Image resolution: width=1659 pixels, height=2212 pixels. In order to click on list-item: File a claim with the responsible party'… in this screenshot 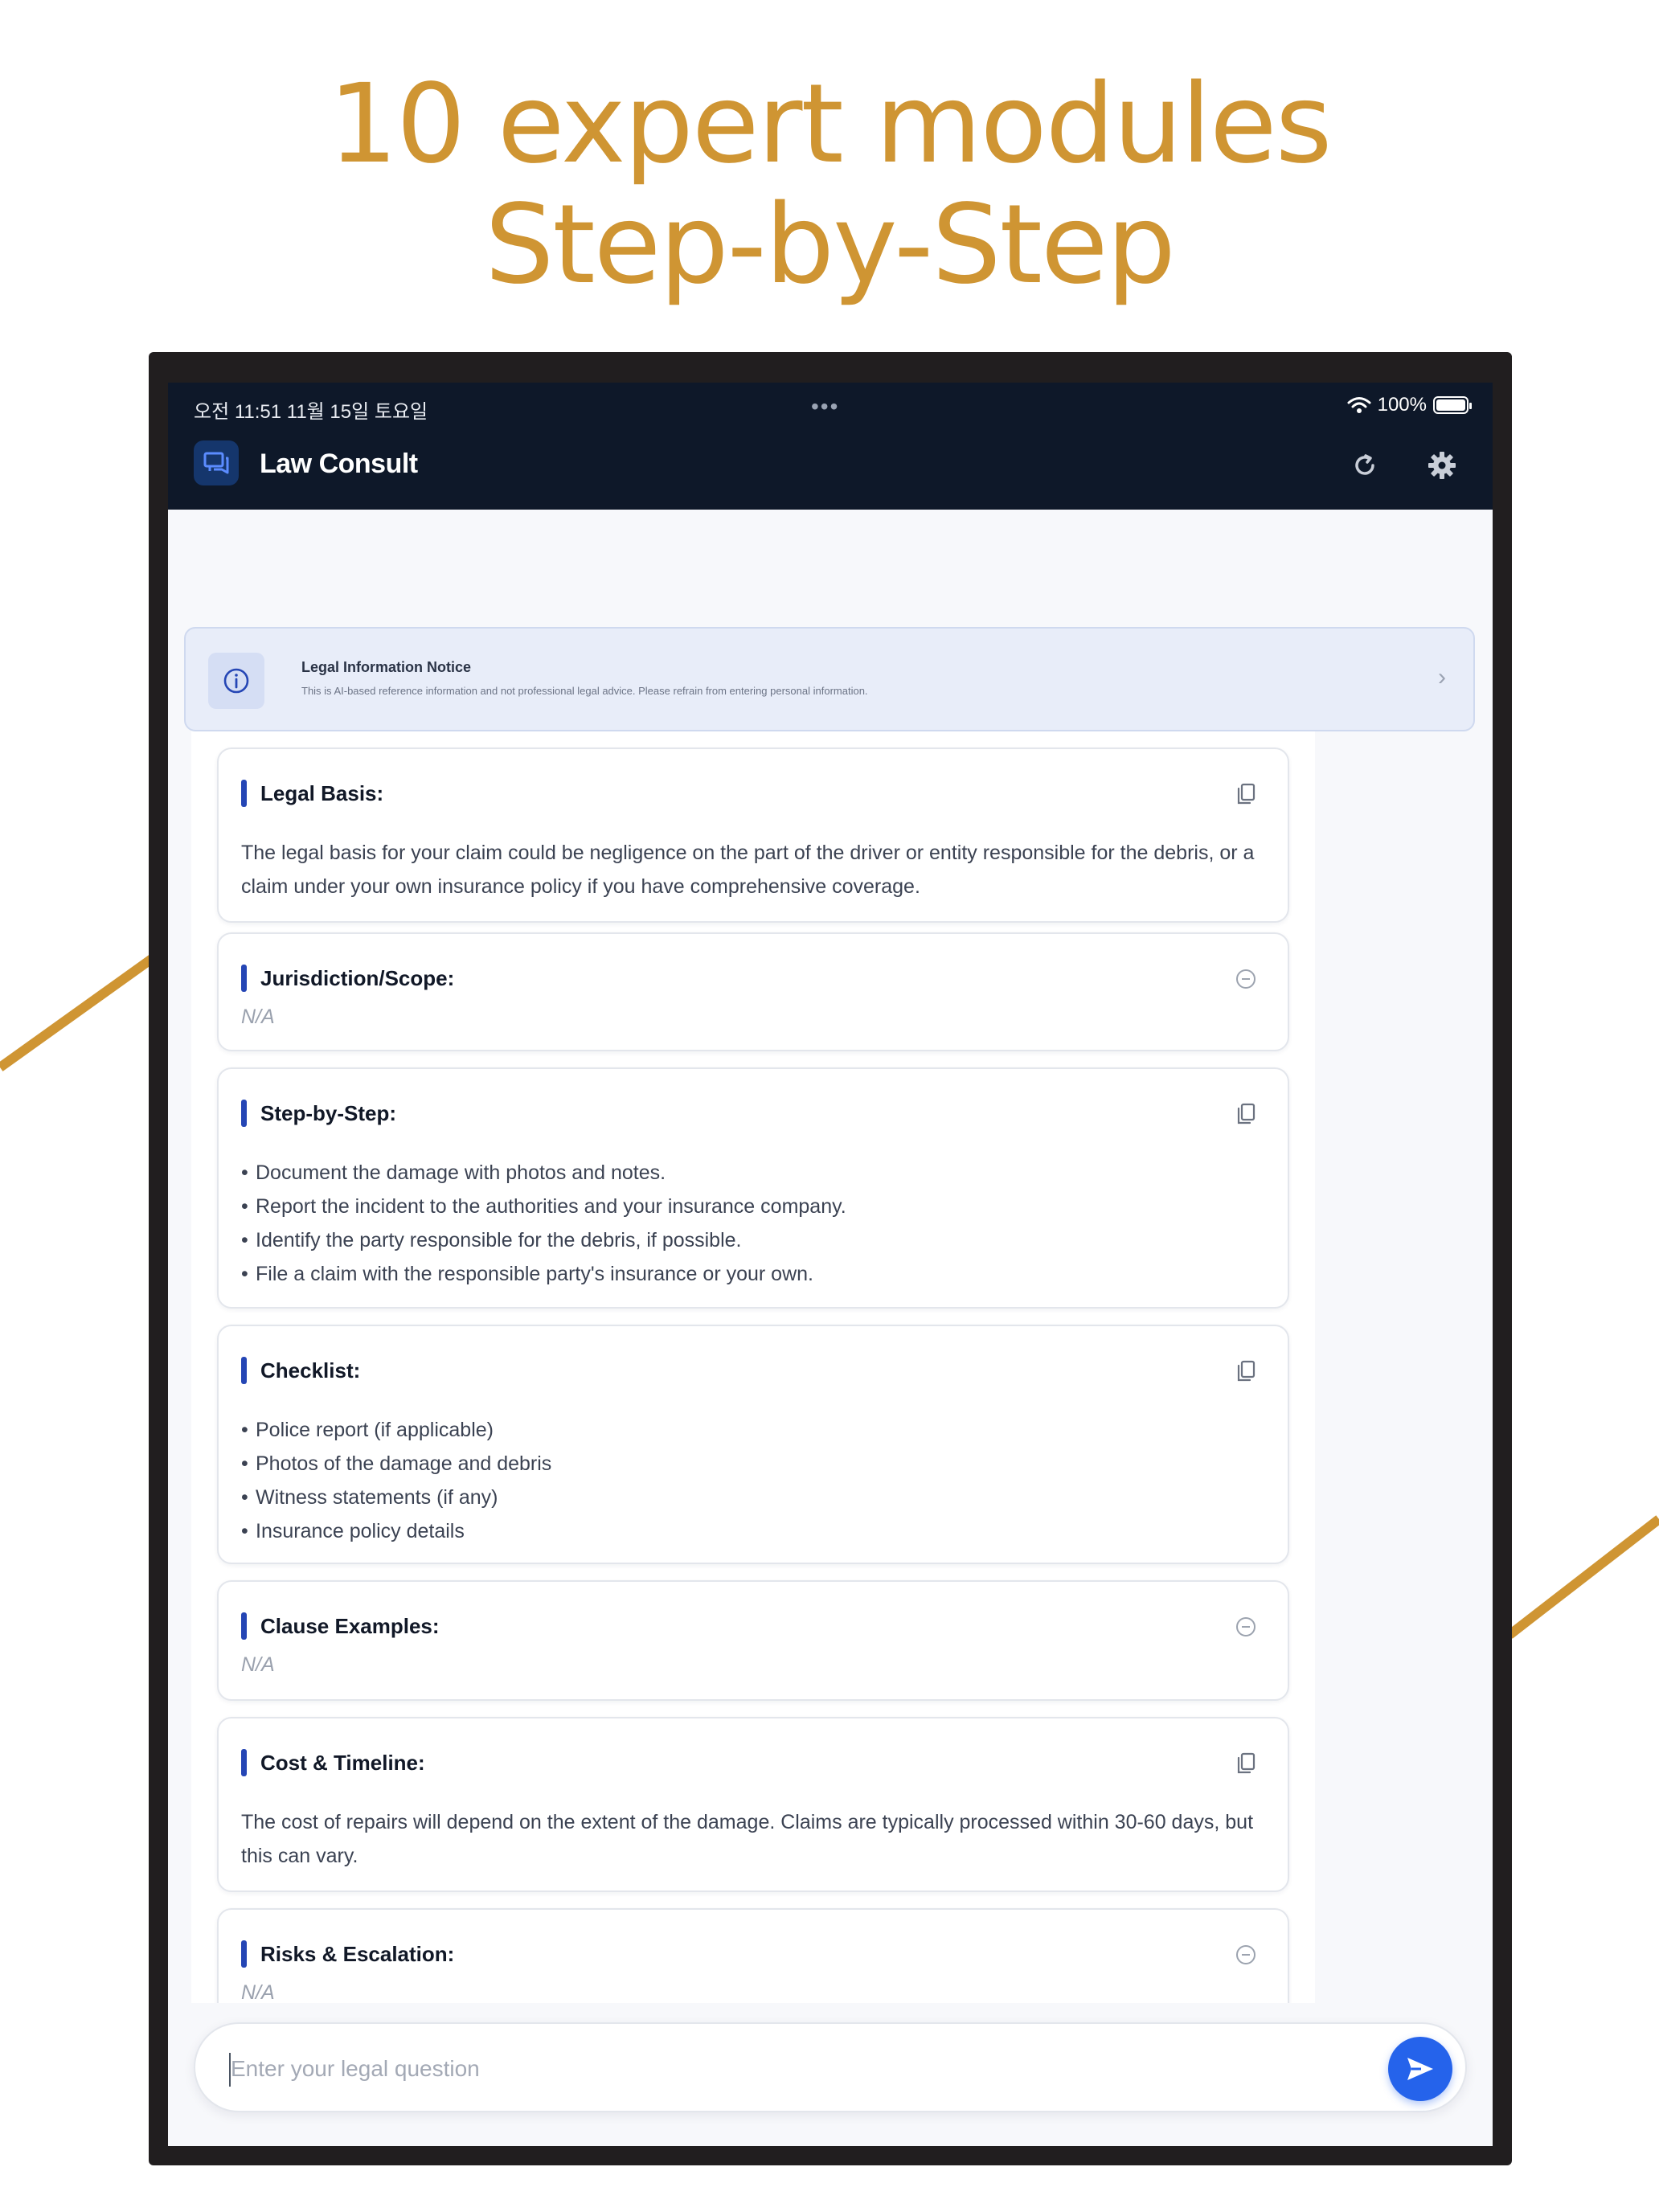, I will do `click(751, 1274)`.